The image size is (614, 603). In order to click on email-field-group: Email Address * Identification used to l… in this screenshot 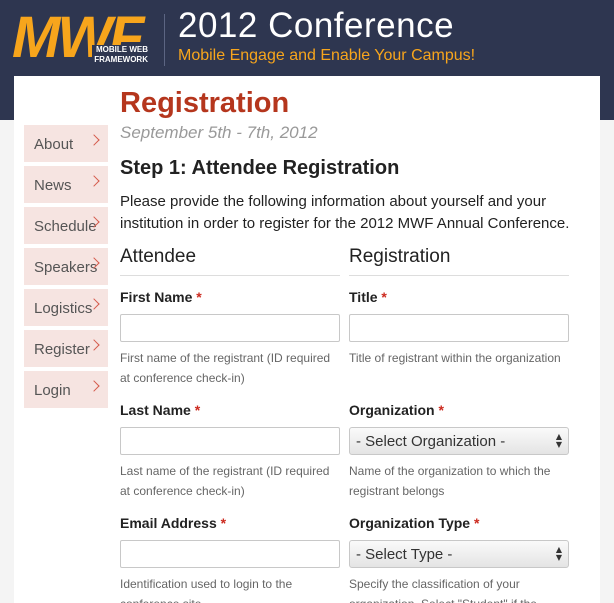, I will do `click(230, 559)`.